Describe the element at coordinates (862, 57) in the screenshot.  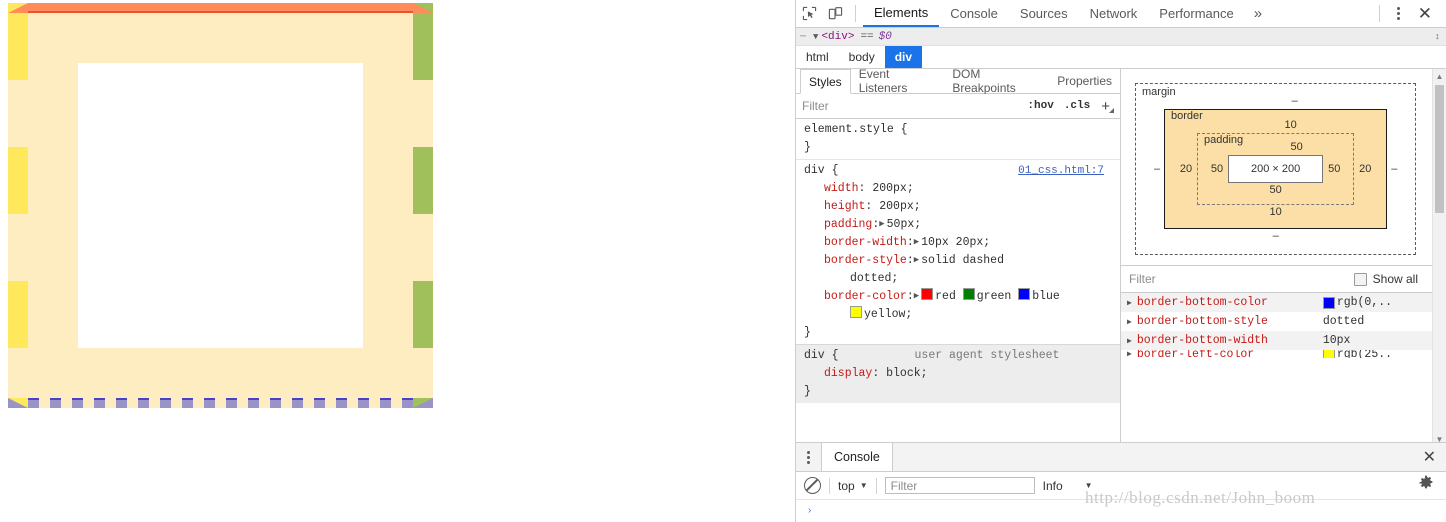
I see `breadcrumb-body: body` at that location.